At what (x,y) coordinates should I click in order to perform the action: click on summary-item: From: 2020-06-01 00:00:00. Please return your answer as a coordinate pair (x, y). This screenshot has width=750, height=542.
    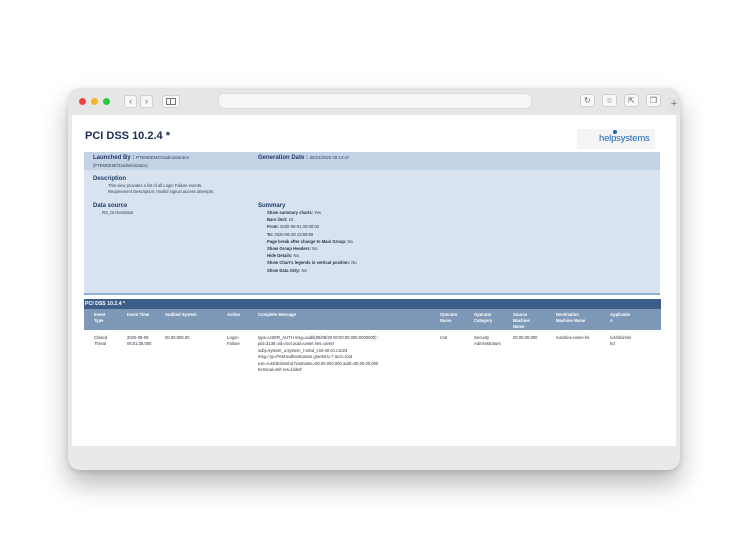
    Looking at the image, I should click on (312, 226).